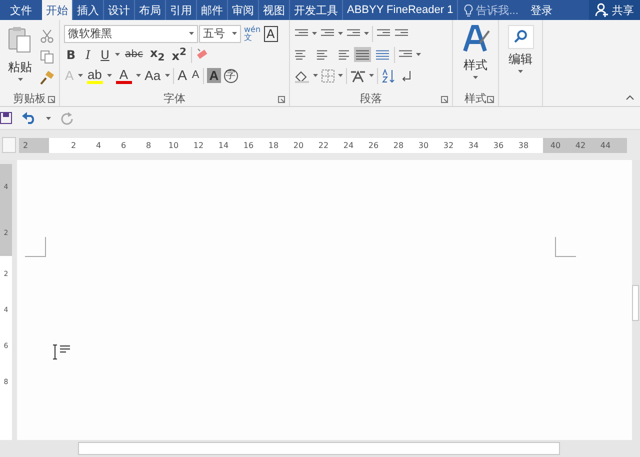 The height and width of the screenshot is (457, 640). What do you see at coordinates (469, 10) in the screenshot?
I see `lightbulb-icon` at bounding box center [469, 10].